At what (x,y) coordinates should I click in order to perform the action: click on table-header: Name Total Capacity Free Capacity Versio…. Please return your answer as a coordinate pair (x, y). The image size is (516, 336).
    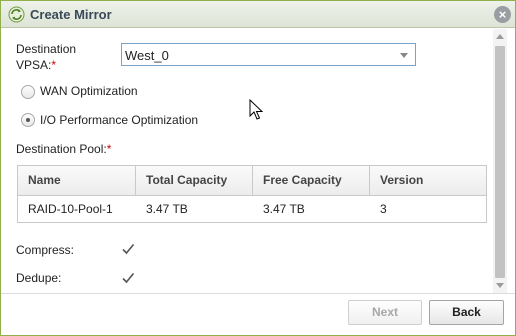
    Looking at the image, I should click on (252, 181).